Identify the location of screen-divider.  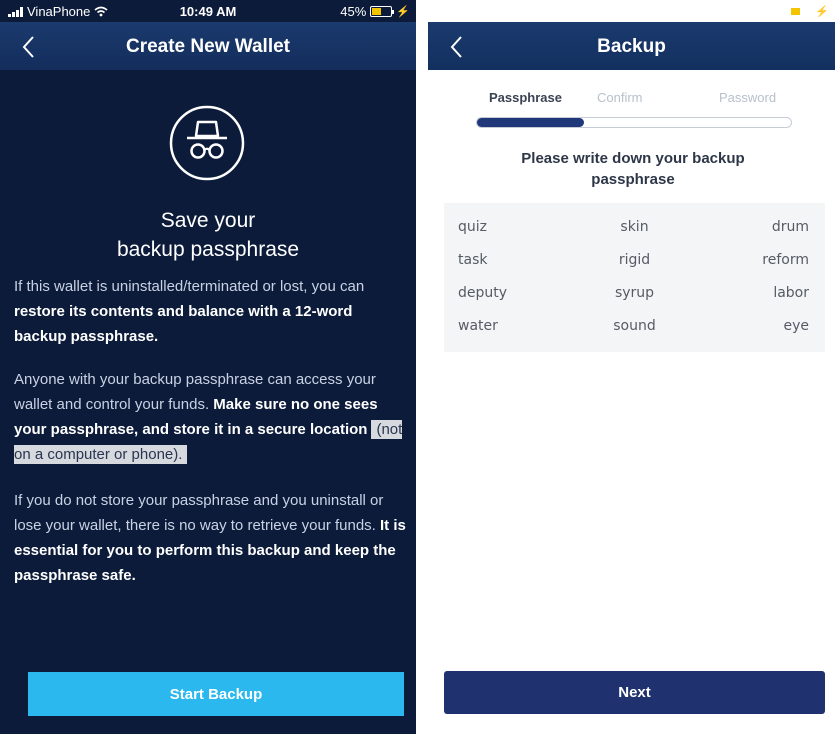
(422, 367).